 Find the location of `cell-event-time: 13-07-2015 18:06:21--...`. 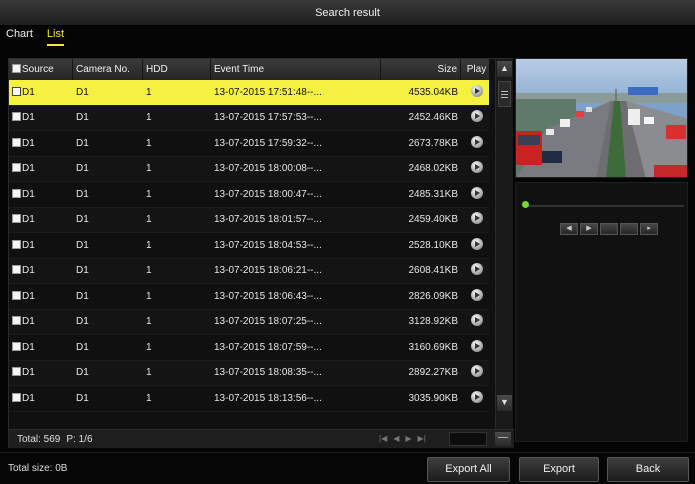

cell-event-time: 13-07-2015 18:06:21--... is located at coordinates (268, 271).